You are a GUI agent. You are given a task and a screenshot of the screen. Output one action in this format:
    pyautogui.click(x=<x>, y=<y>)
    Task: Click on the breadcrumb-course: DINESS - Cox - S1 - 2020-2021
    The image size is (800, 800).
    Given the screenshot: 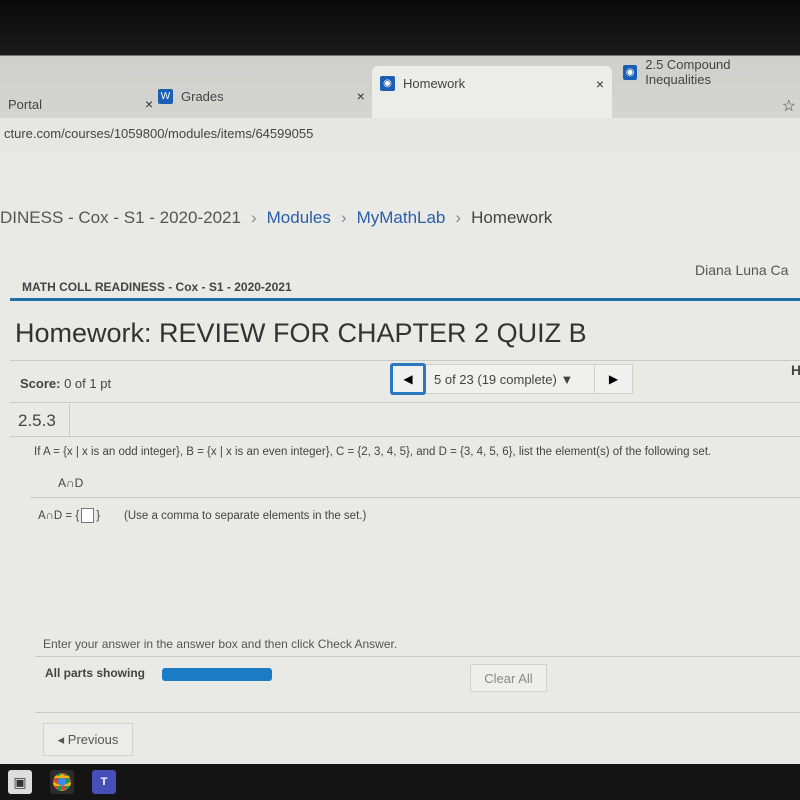 What is the action you would take?
    pyautogui.click(x=120, y=218)
    